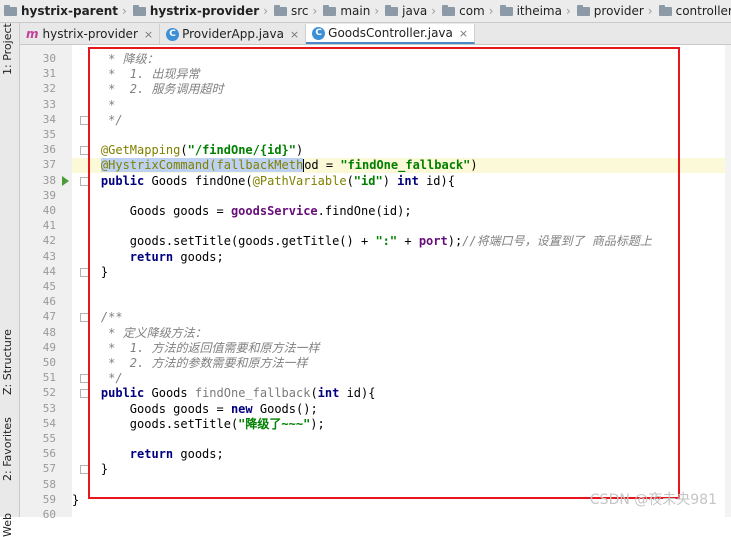  I want to click on breadcrumb-item: hystrix-provider, so click(195, 11).